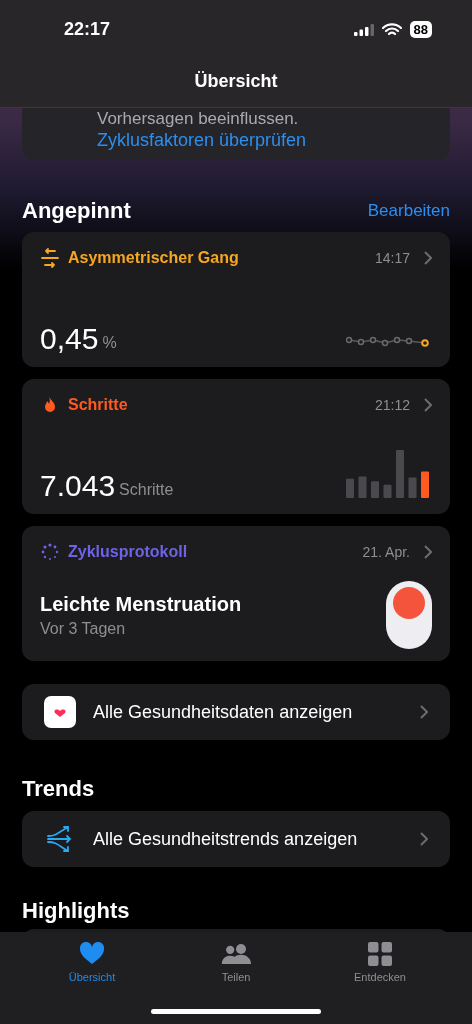  What do you see at coordinates (380, 978) in the screenshot?
I see `tab: Entdecken` at bounding box center [380, 978].